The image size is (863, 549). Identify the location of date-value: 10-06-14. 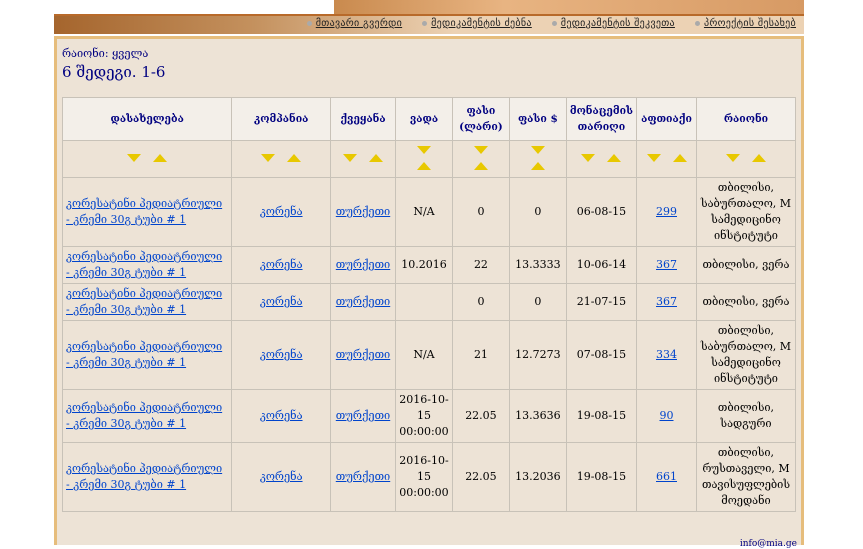
(601, 264).